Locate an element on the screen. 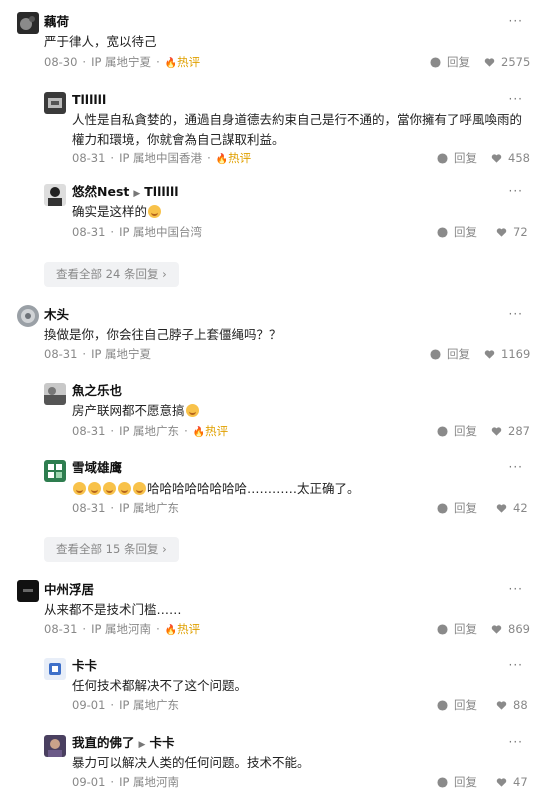 This screenshot has width=545, height=800. reply-to-user: 卡卡 is located at coordinates (161, 742).